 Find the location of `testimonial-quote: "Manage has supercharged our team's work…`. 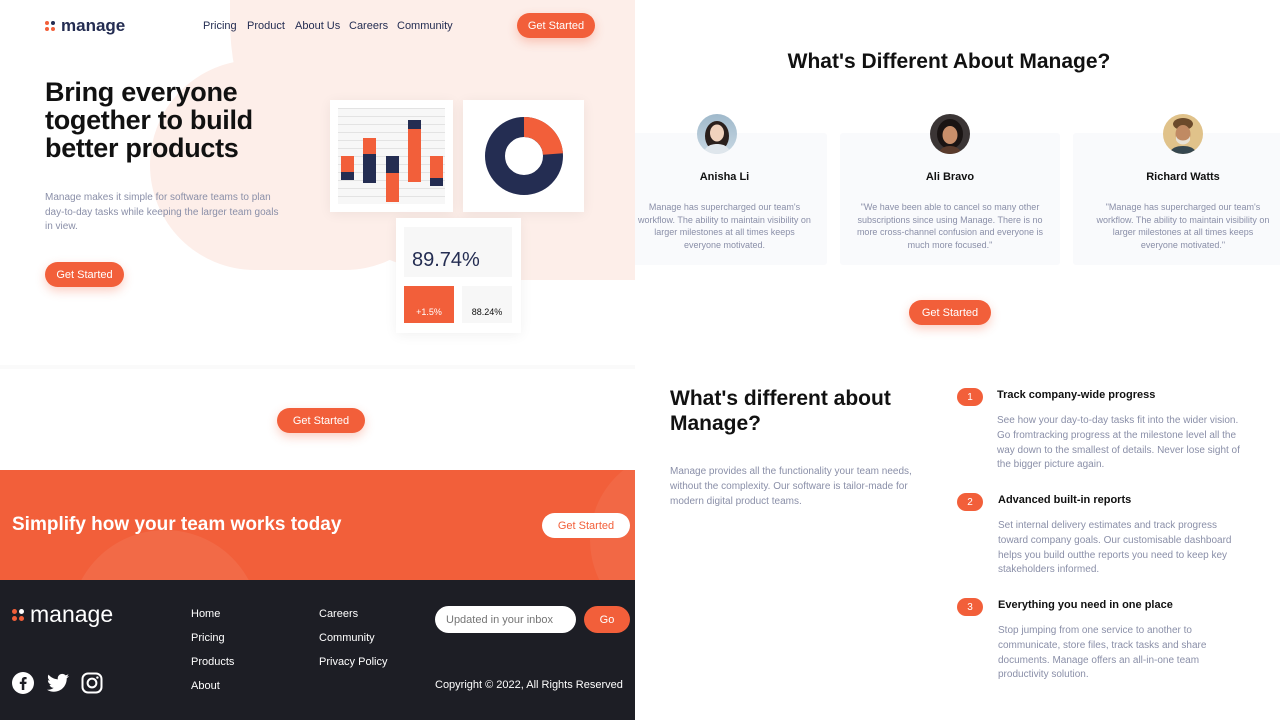

testimonial-quote: "Manage has supercharged our team's work… is located at coordinates (1183, 226).